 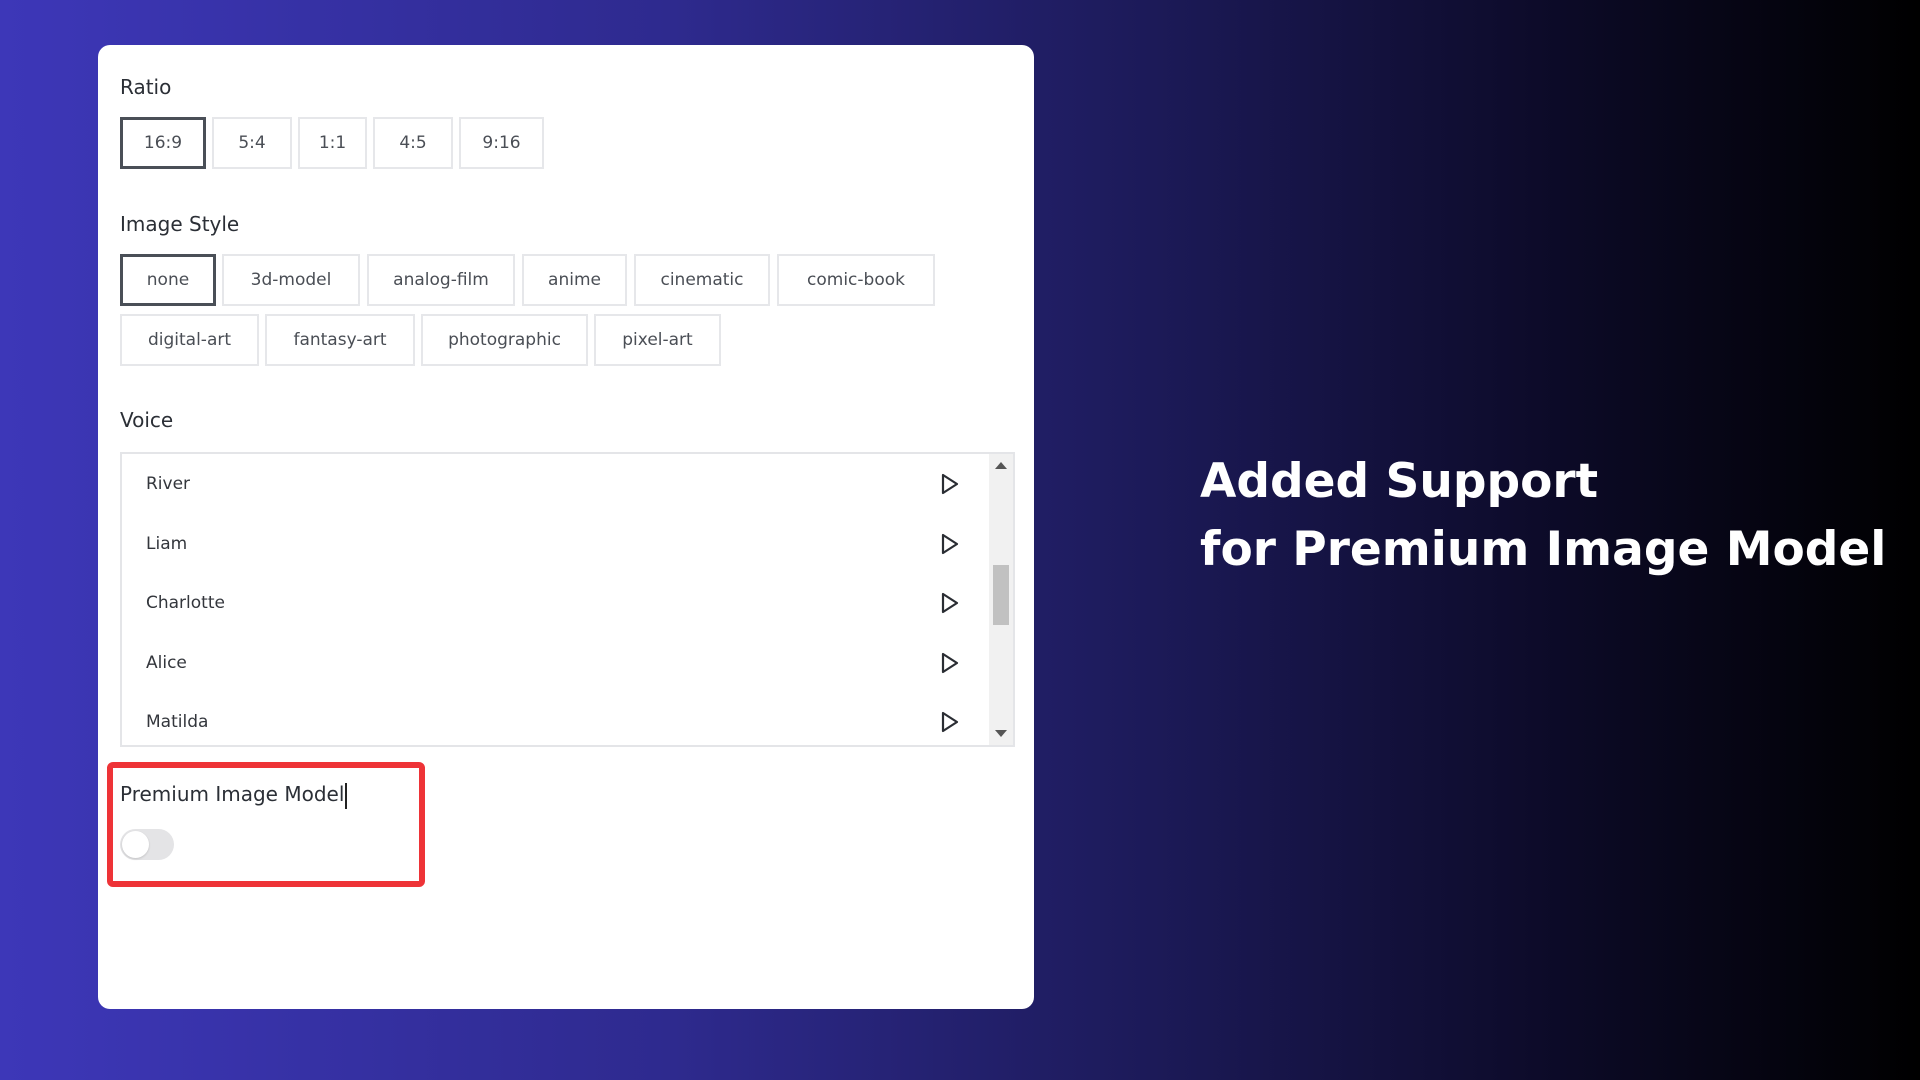 What do you see at coordinates (163, 143) in the screenshot?
I see `ratio-option-16-9: 16:9` at bounding box center [163, 143].